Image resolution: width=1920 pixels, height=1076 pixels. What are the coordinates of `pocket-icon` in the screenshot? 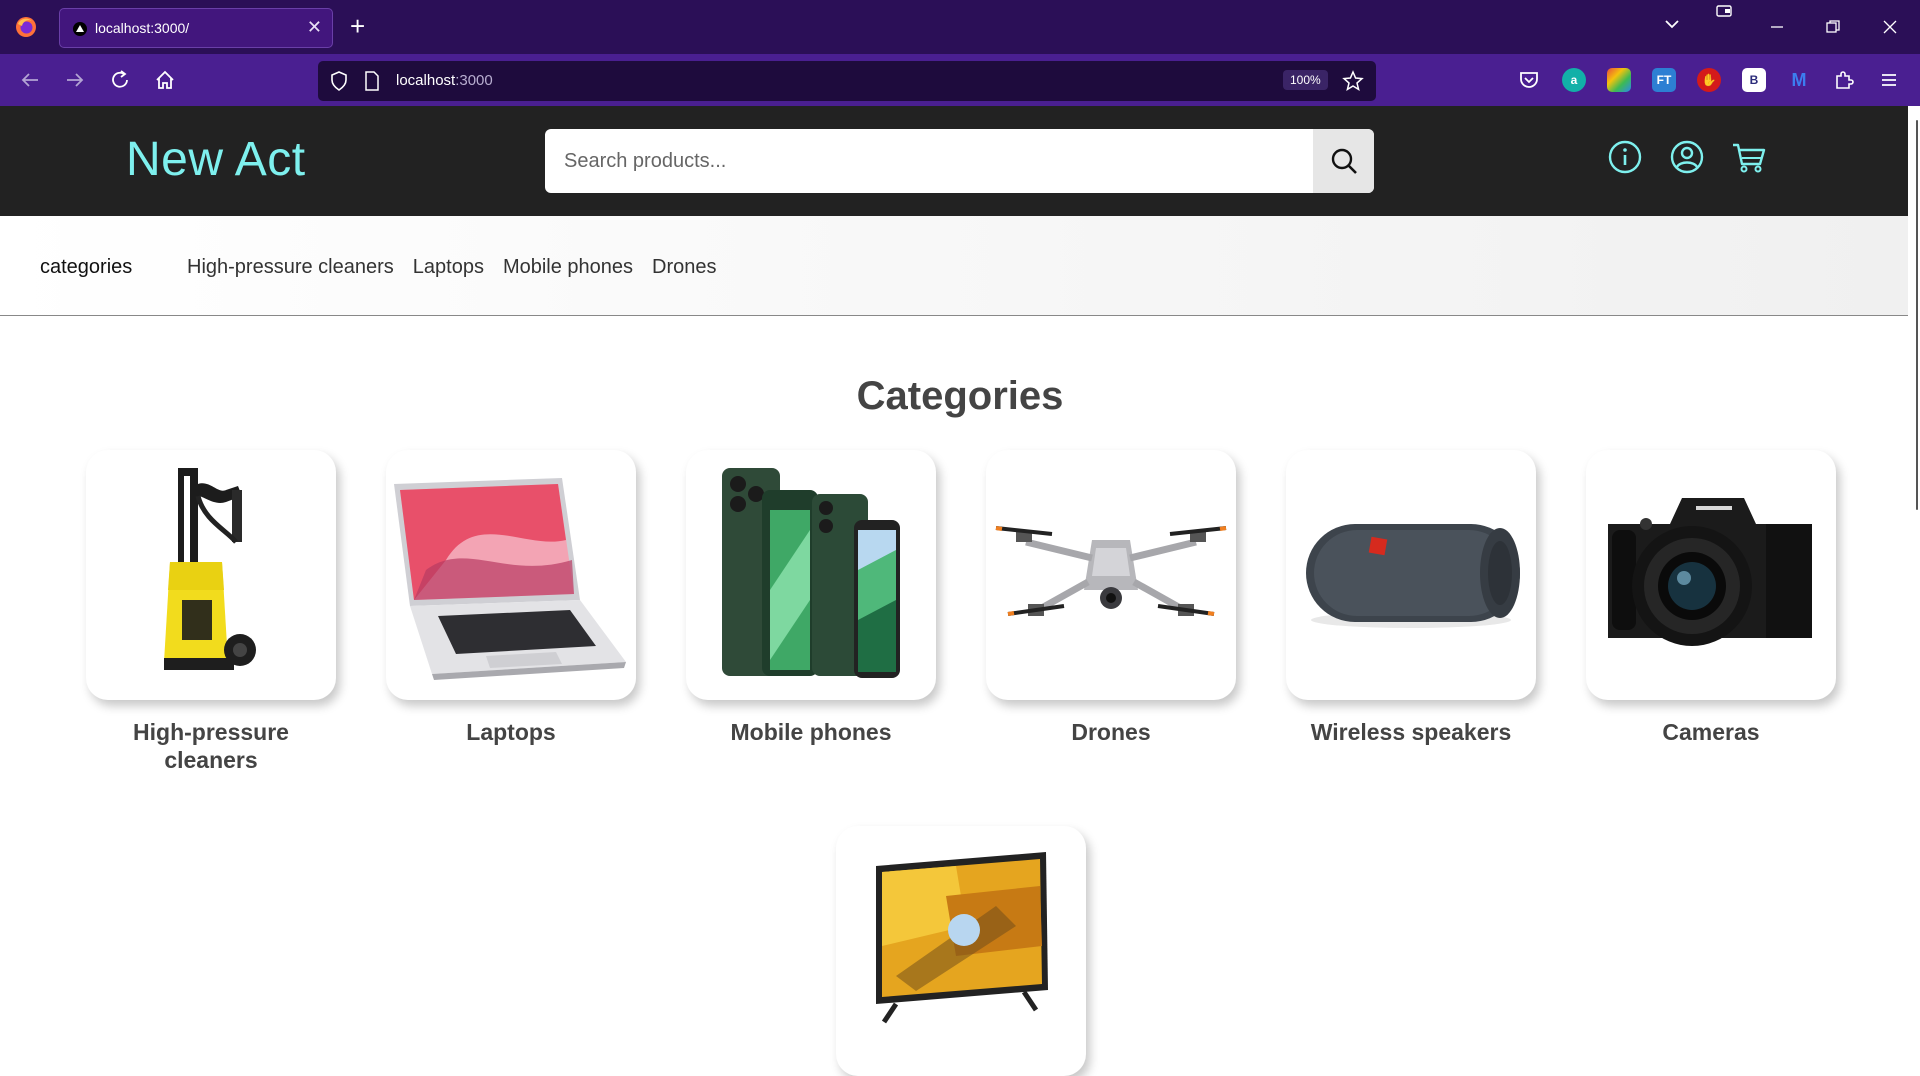 It's located at (1529, 80).